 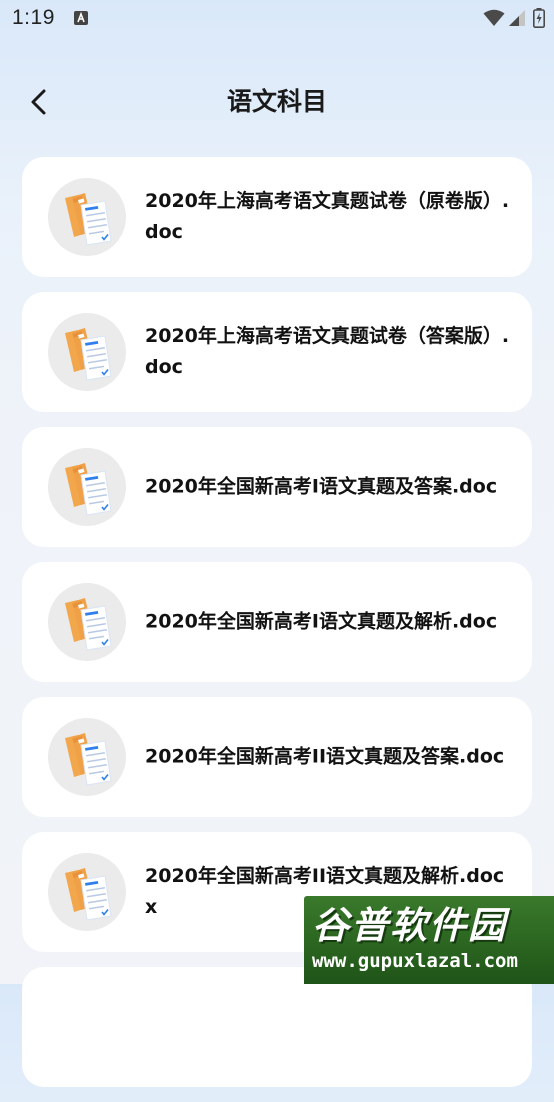 I want to click on file-list-item: 2020年全国新高考I语文真题及解析.doc, so click(x=277, y=622).